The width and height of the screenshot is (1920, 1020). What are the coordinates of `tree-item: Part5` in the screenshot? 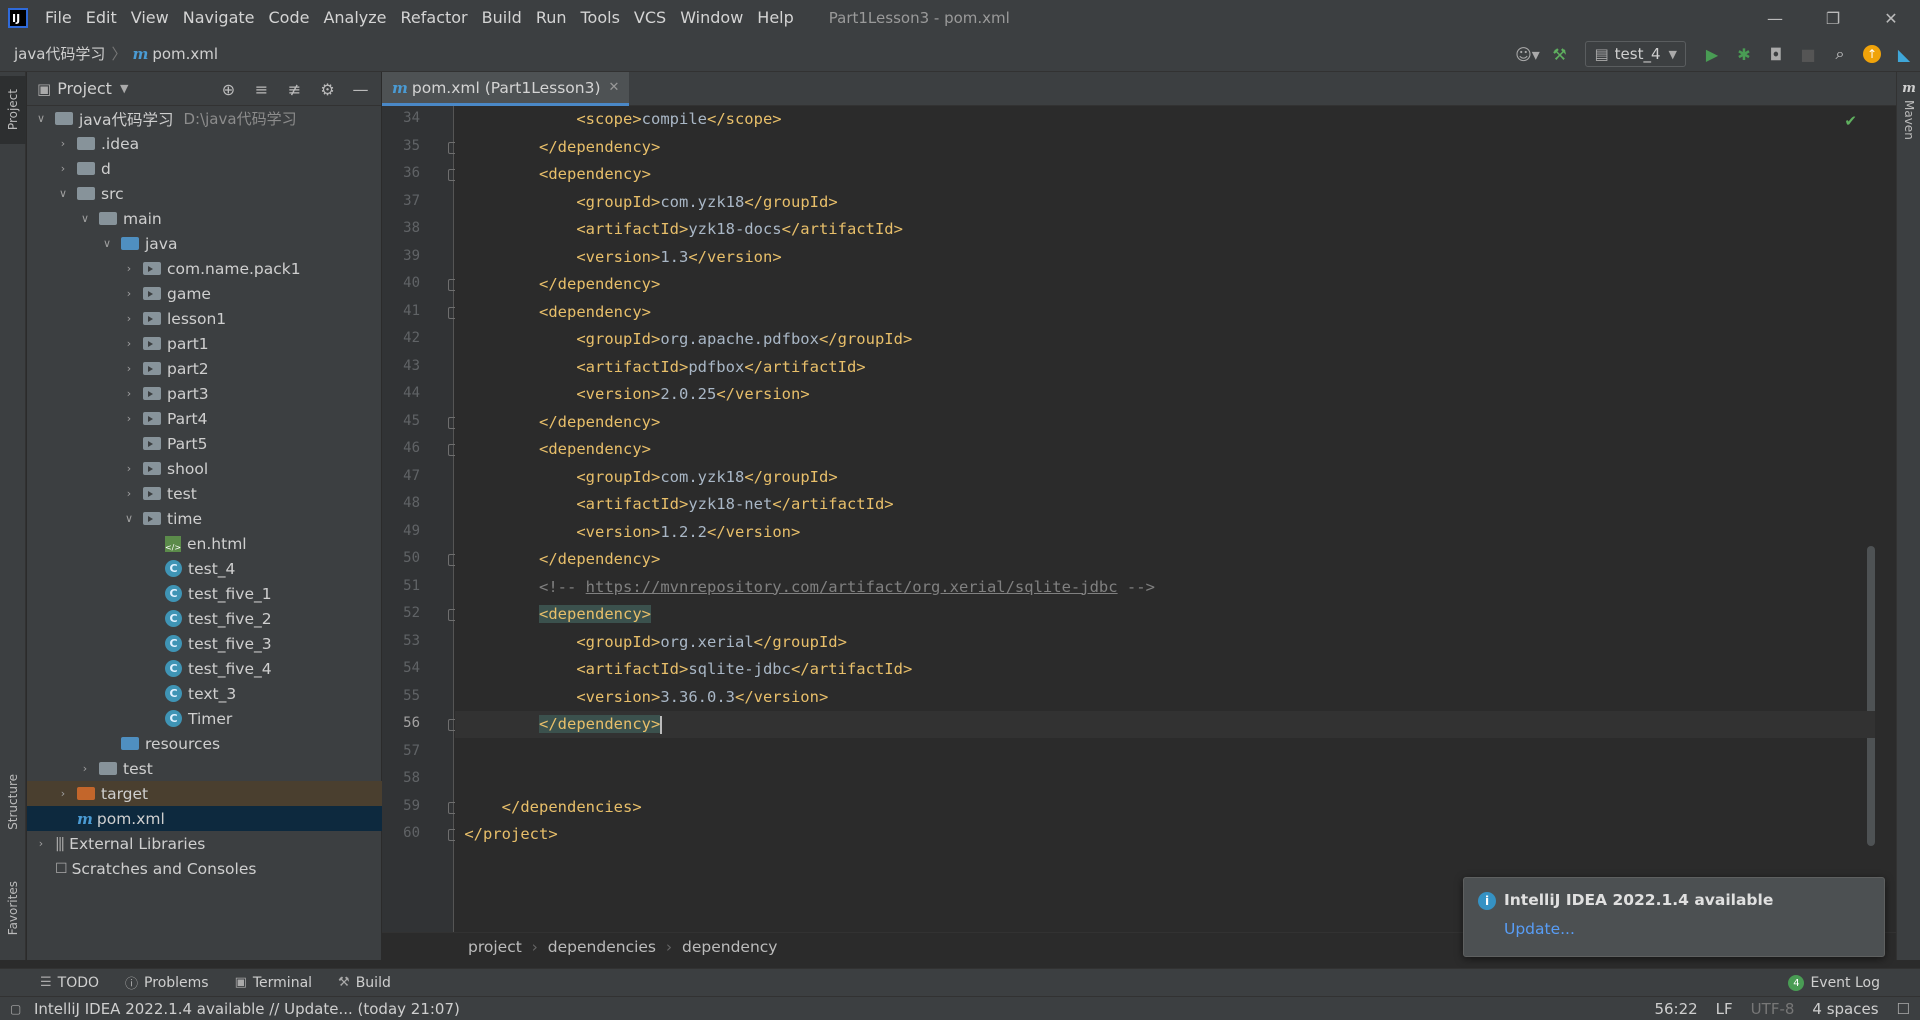 It's located at (204, 443).